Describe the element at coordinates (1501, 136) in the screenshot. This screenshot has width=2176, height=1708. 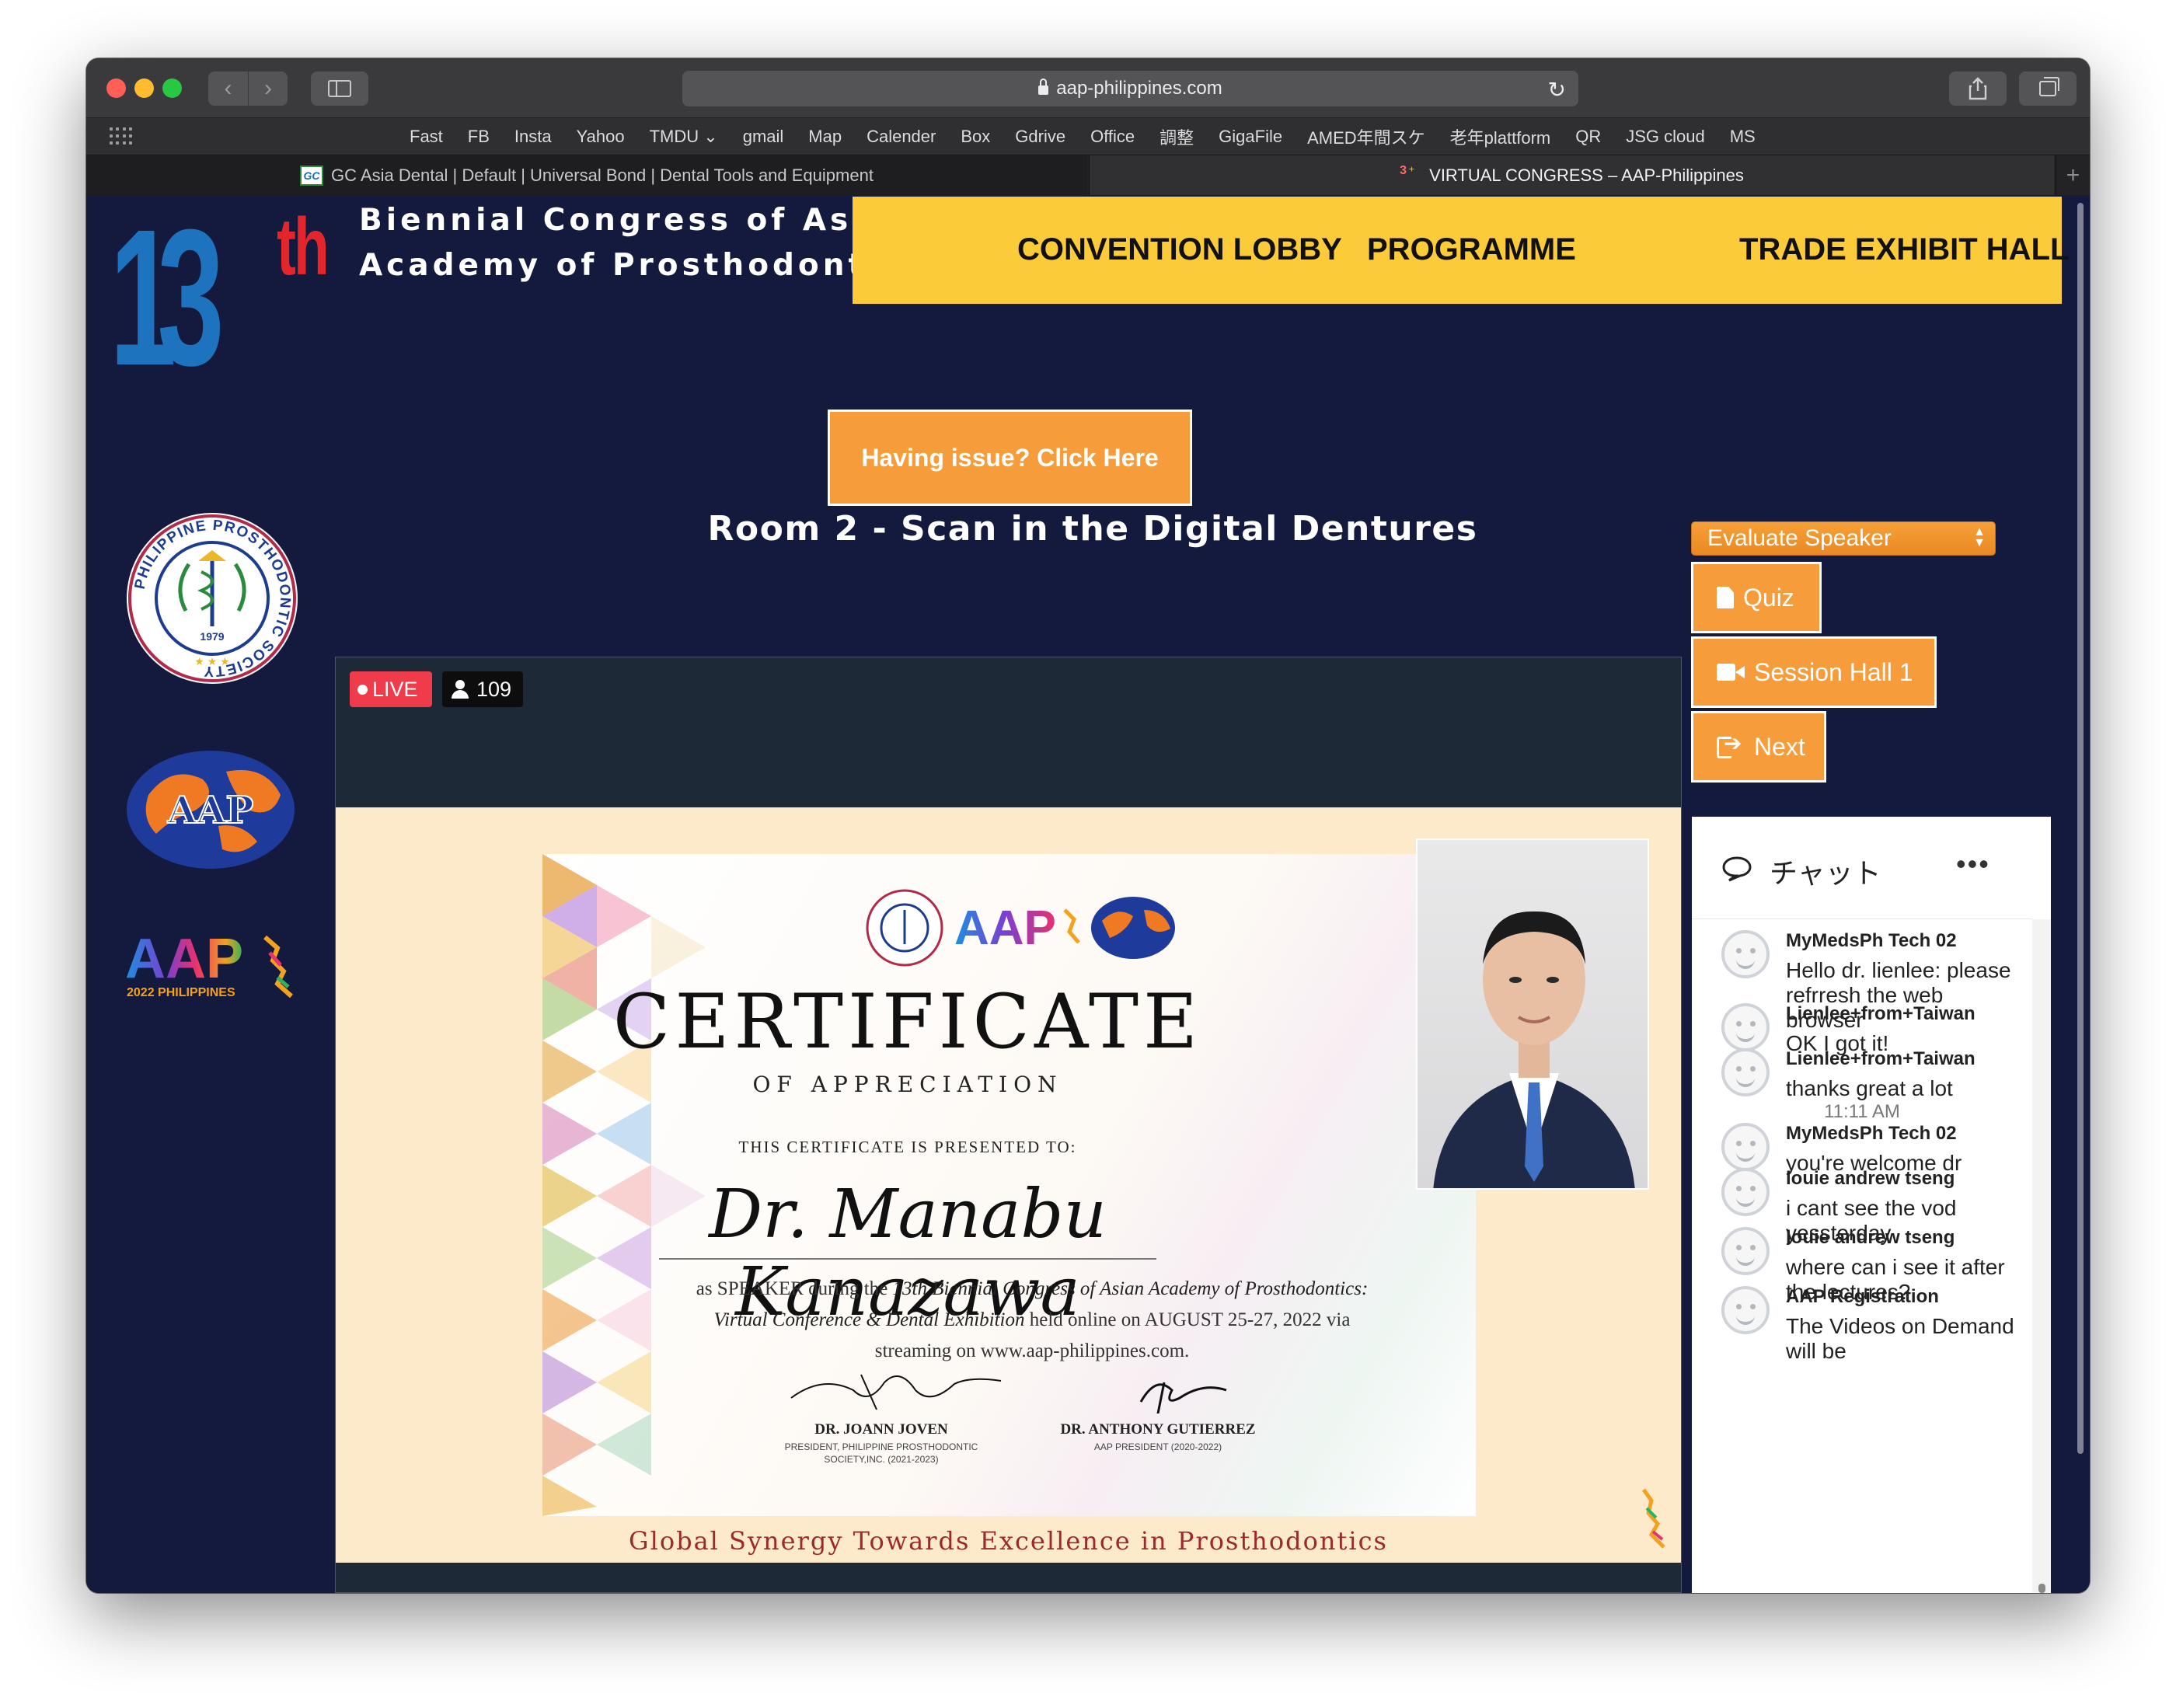
I see `bookmark-item: 老年plattform` at that location.